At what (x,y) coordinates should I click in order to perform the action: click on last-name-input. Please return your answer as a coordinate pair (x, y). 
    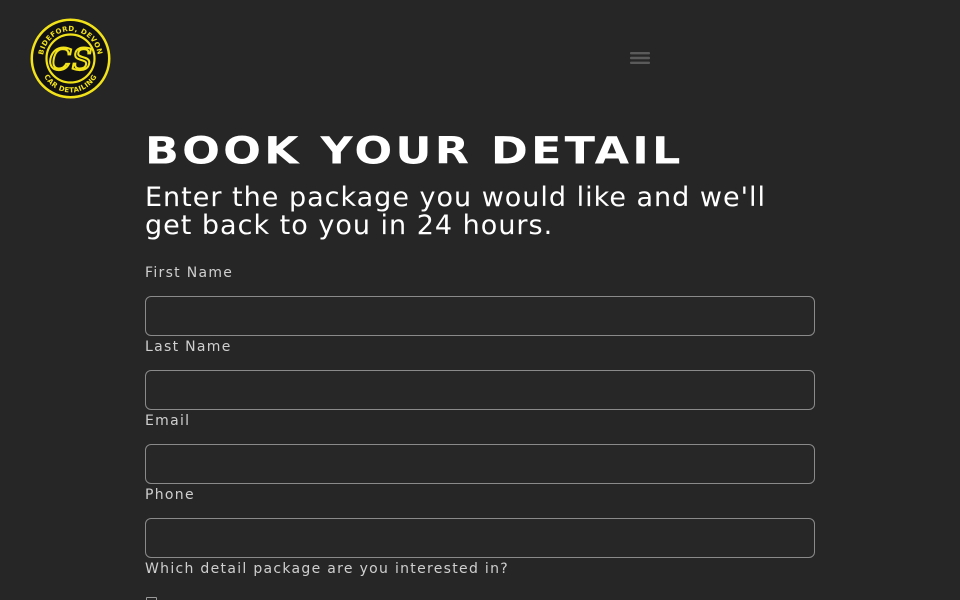
    Looking at the image, I should click on (480, 390).